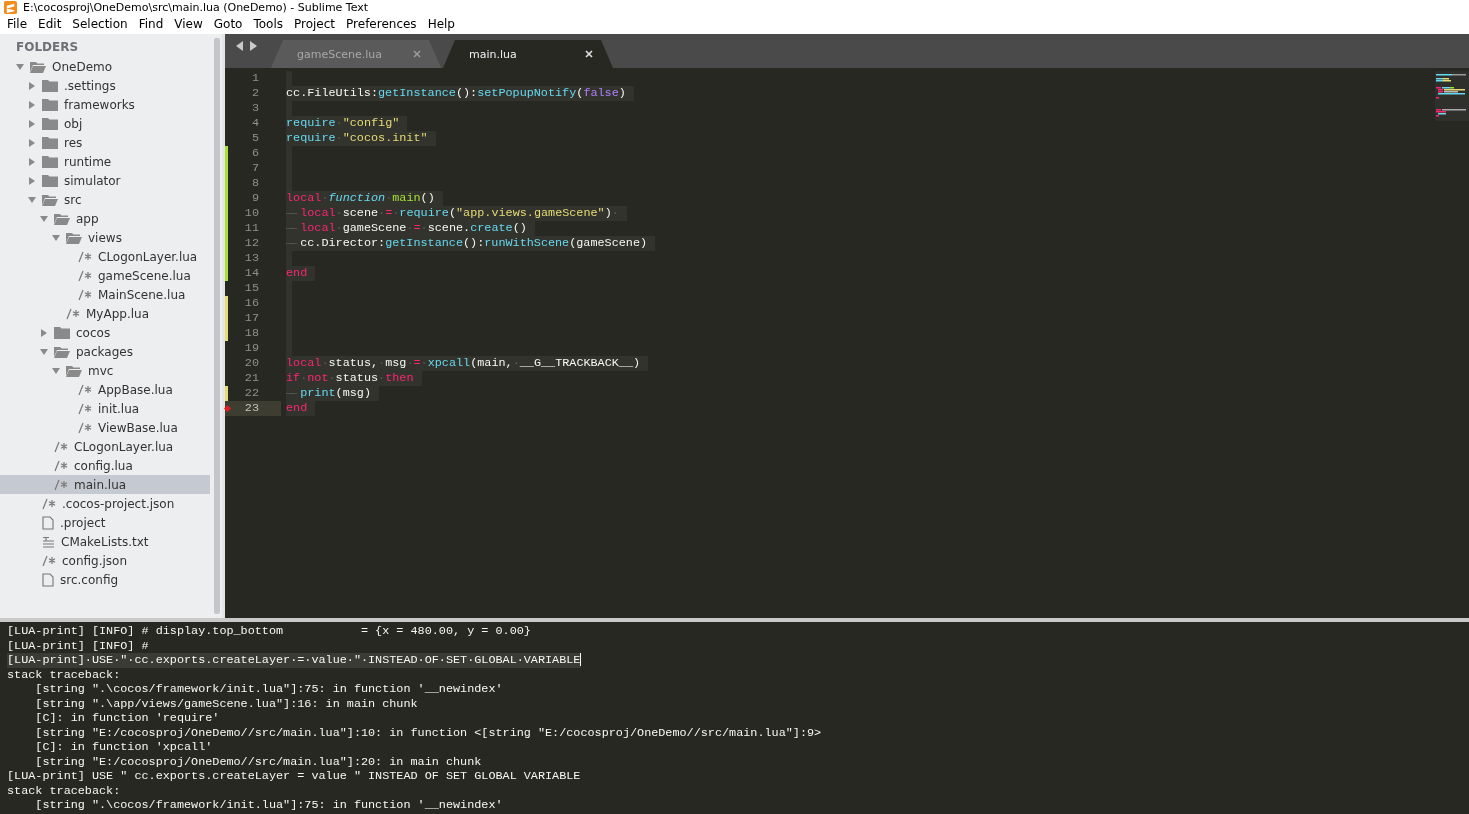 Image resolution: width=1469 pixels, height=814 pixels. Describe the element at coordinates (253, 183) in the screenshot. I see `line-number: 8` at that location.